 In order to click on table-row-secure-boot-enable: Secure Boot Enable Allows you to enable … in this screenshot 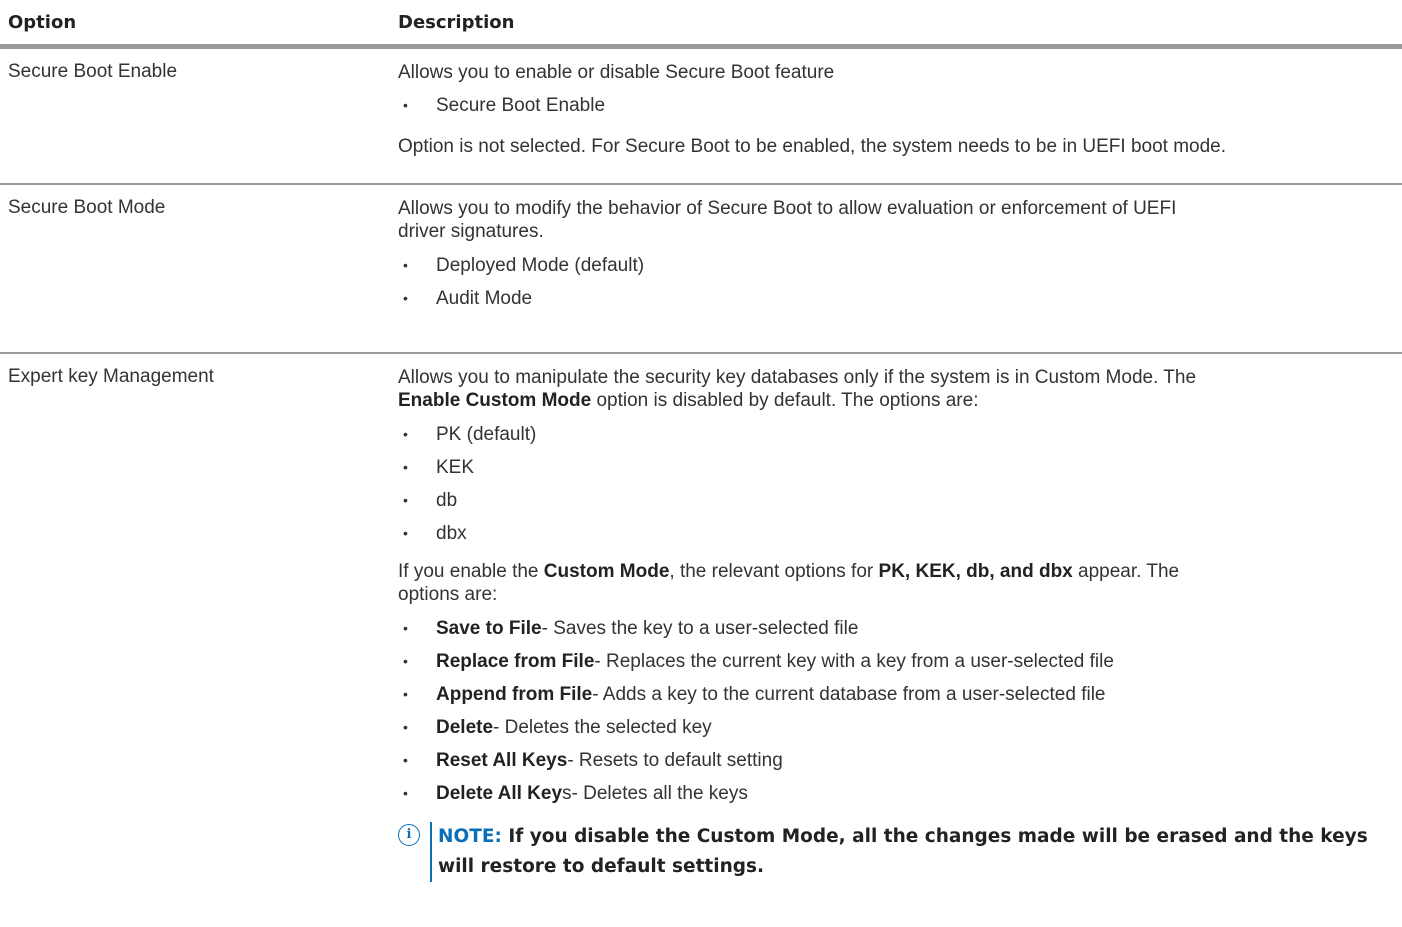, I will do `click(701, 117)`.